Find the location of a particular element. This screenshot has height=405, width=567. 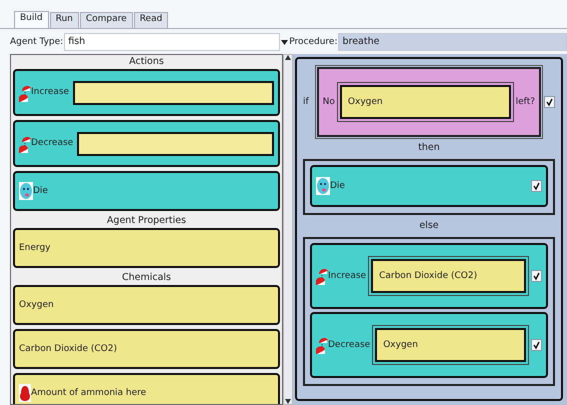

condition-text: No is located at coordinates (328, 102).